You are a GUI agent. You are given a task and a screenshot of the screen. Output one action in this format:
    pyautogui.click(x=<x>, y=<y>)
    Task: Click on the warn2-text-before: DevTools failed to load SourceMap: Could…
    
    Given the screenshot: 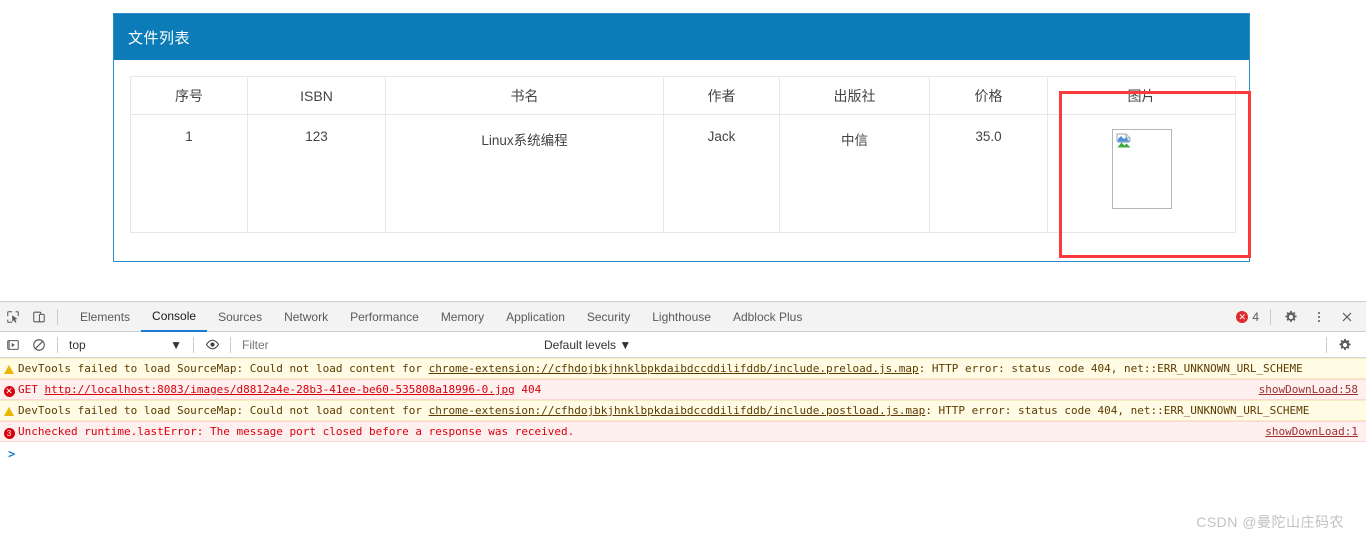 What is the action you would take?
    pyautogui.click(x=223, y=410)
    